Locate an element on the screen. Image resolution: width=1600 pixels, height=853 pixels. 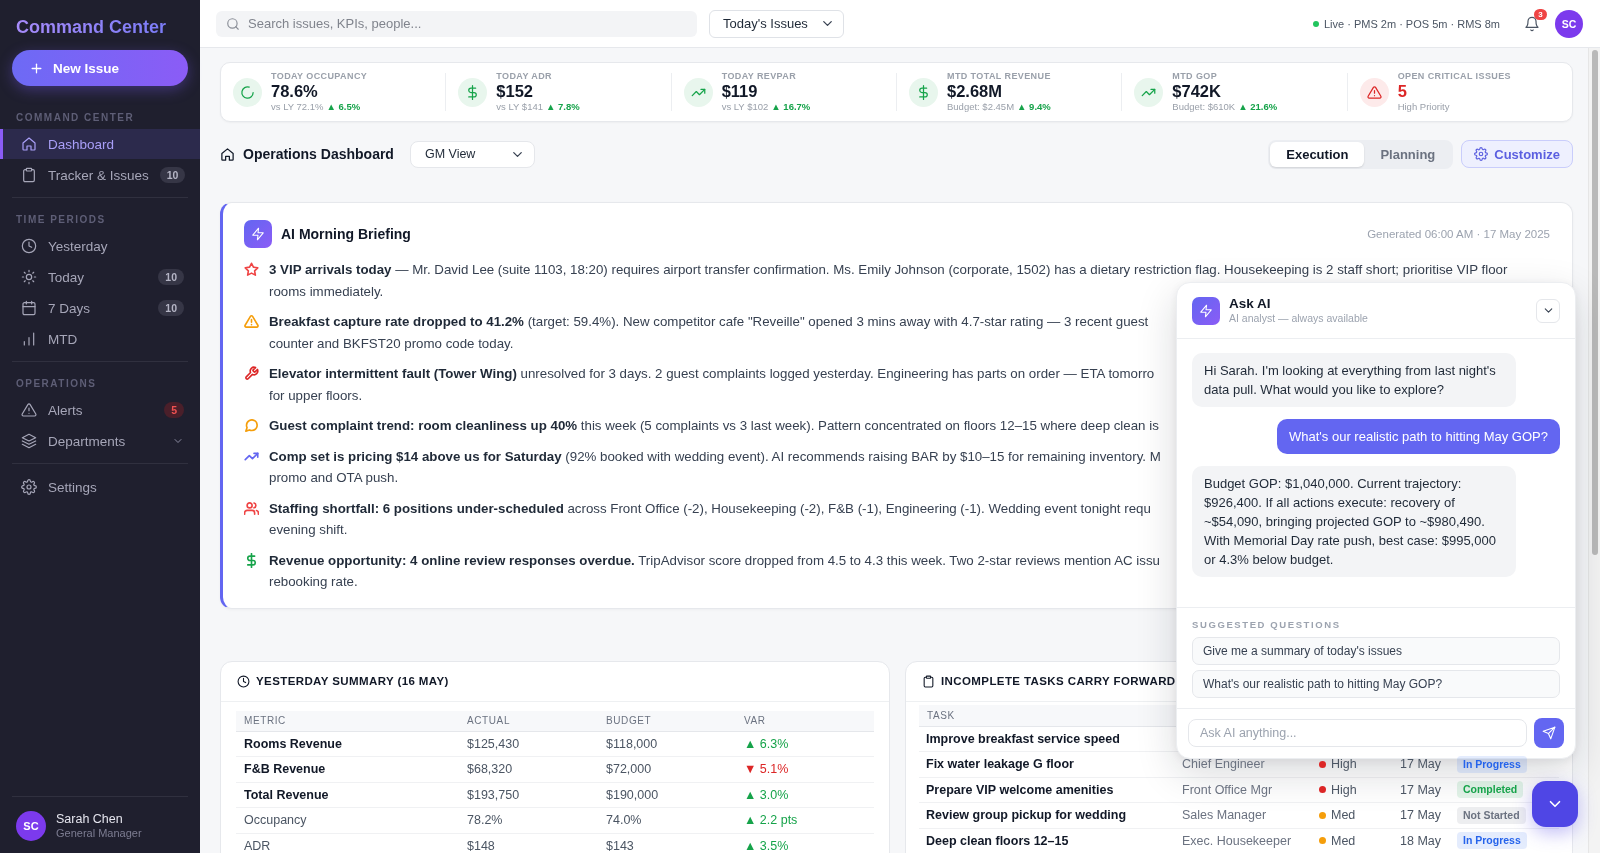
column-header: VAR is located at coordinates (755, 720).